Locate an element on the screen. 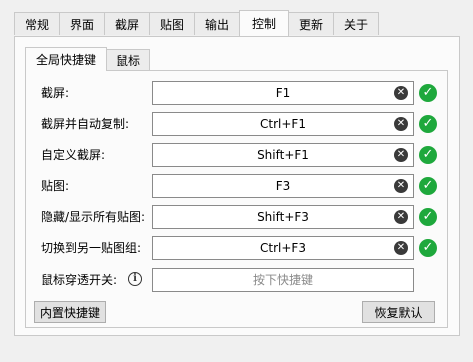  tab-general: 常规 is located at coordinates (37, 23).